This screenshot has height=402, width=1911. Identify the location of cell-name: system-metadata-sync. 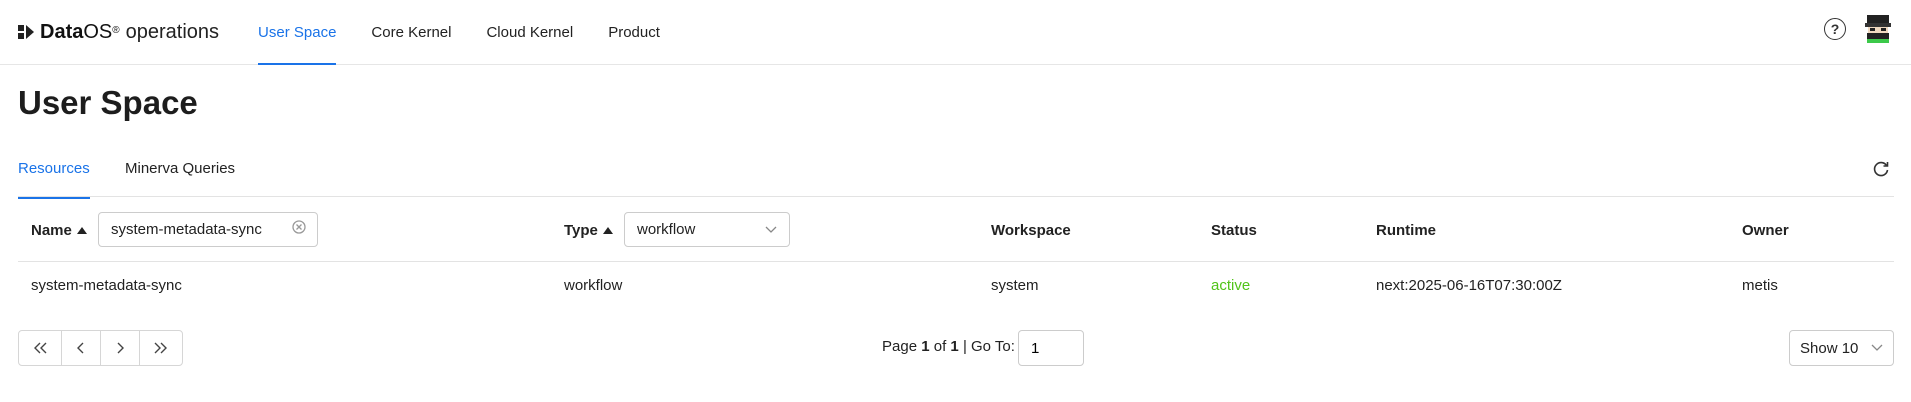
(106, 285).